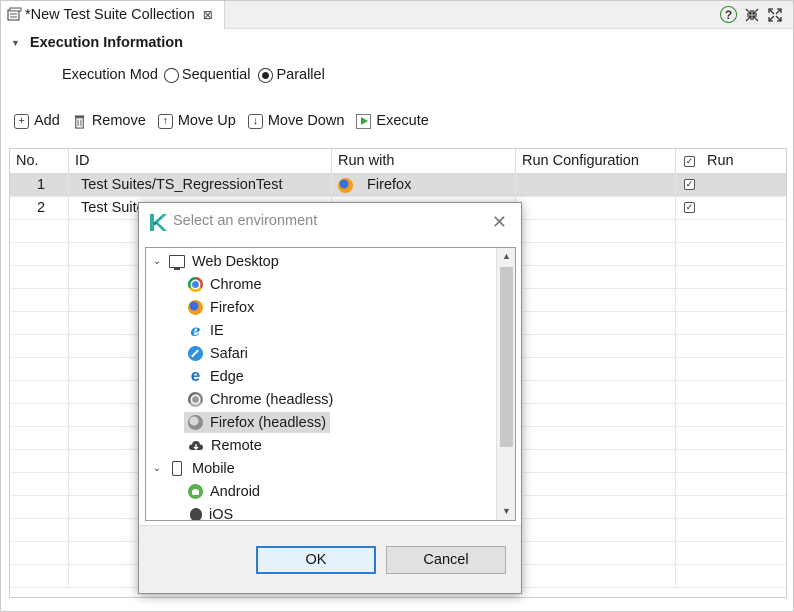 The width and height of the screenshot is (794, 612). Describe the element at coordinates (39, 208) in the screenshot. I see `cell-no: 2` at that location.